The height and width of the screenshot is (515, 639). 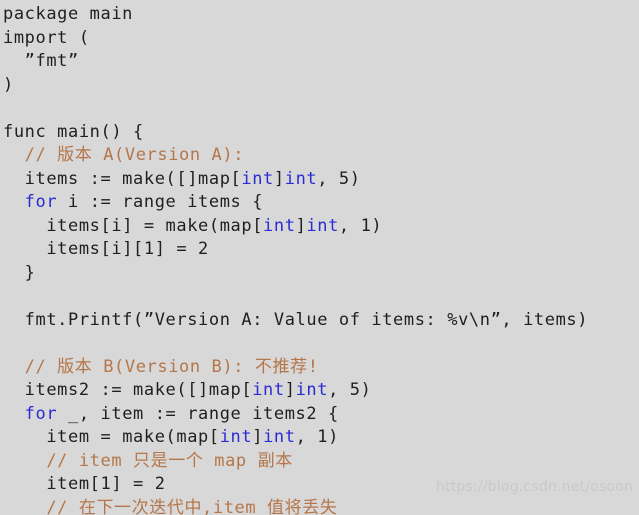 What do you see at coordinates (295, 39) in the screenshot?
I see `code-line: import (` at bounding box center [295, 39].